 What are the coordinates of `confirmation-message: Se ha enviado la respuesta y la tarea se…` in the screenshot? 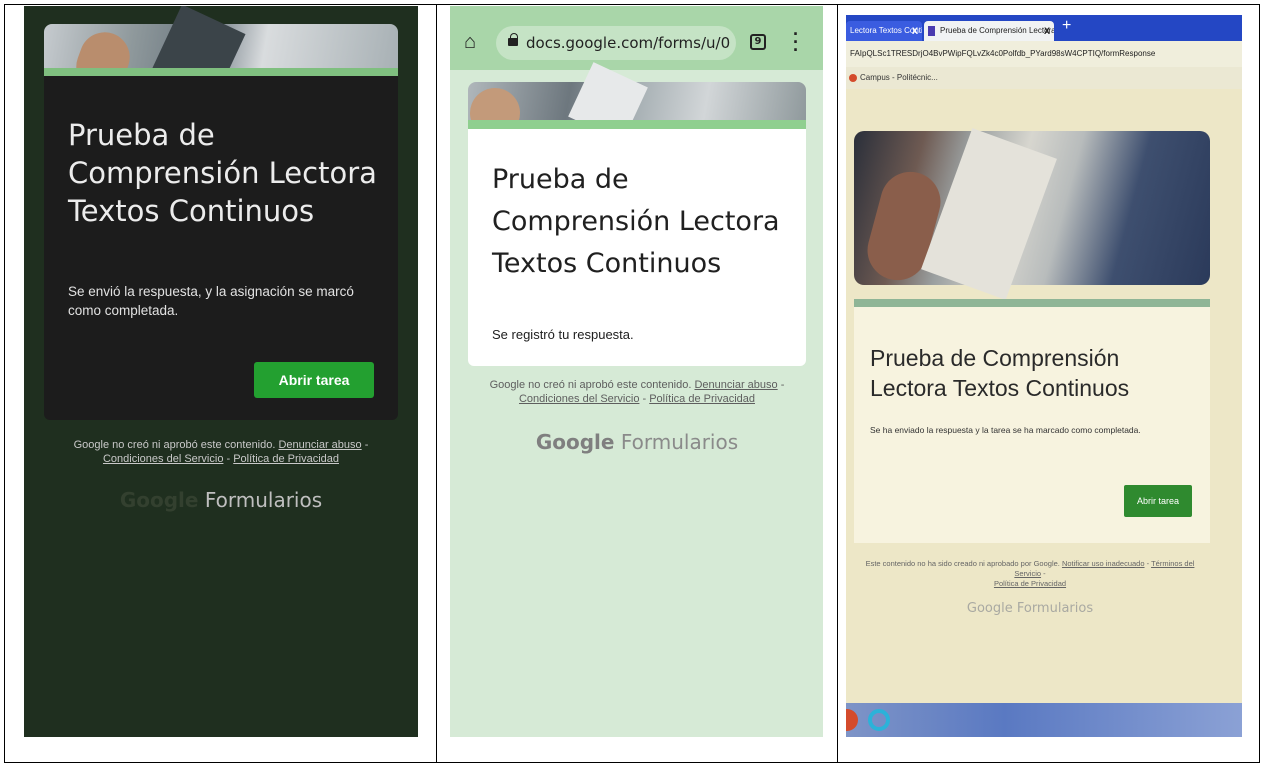 It's located at (1005, 430).